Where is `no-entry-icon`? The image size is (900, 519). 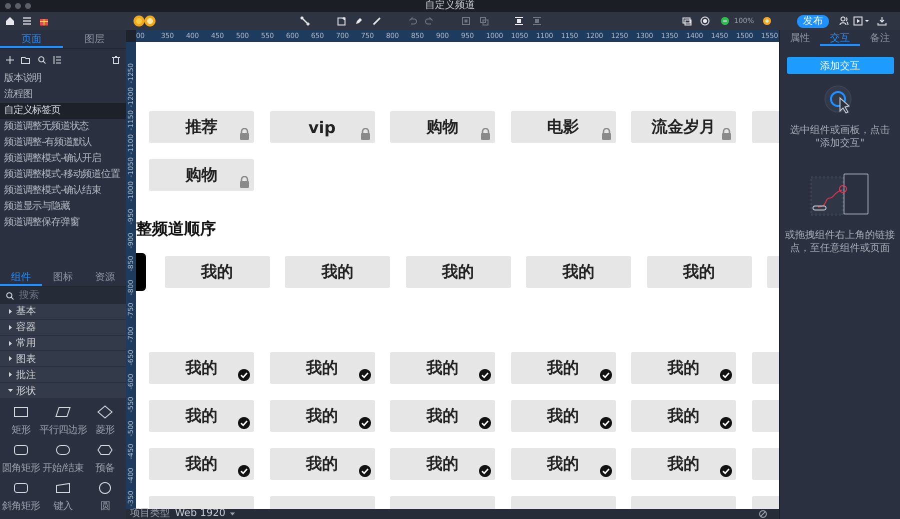
no-entry-icon is located at coordinates (763, 514).